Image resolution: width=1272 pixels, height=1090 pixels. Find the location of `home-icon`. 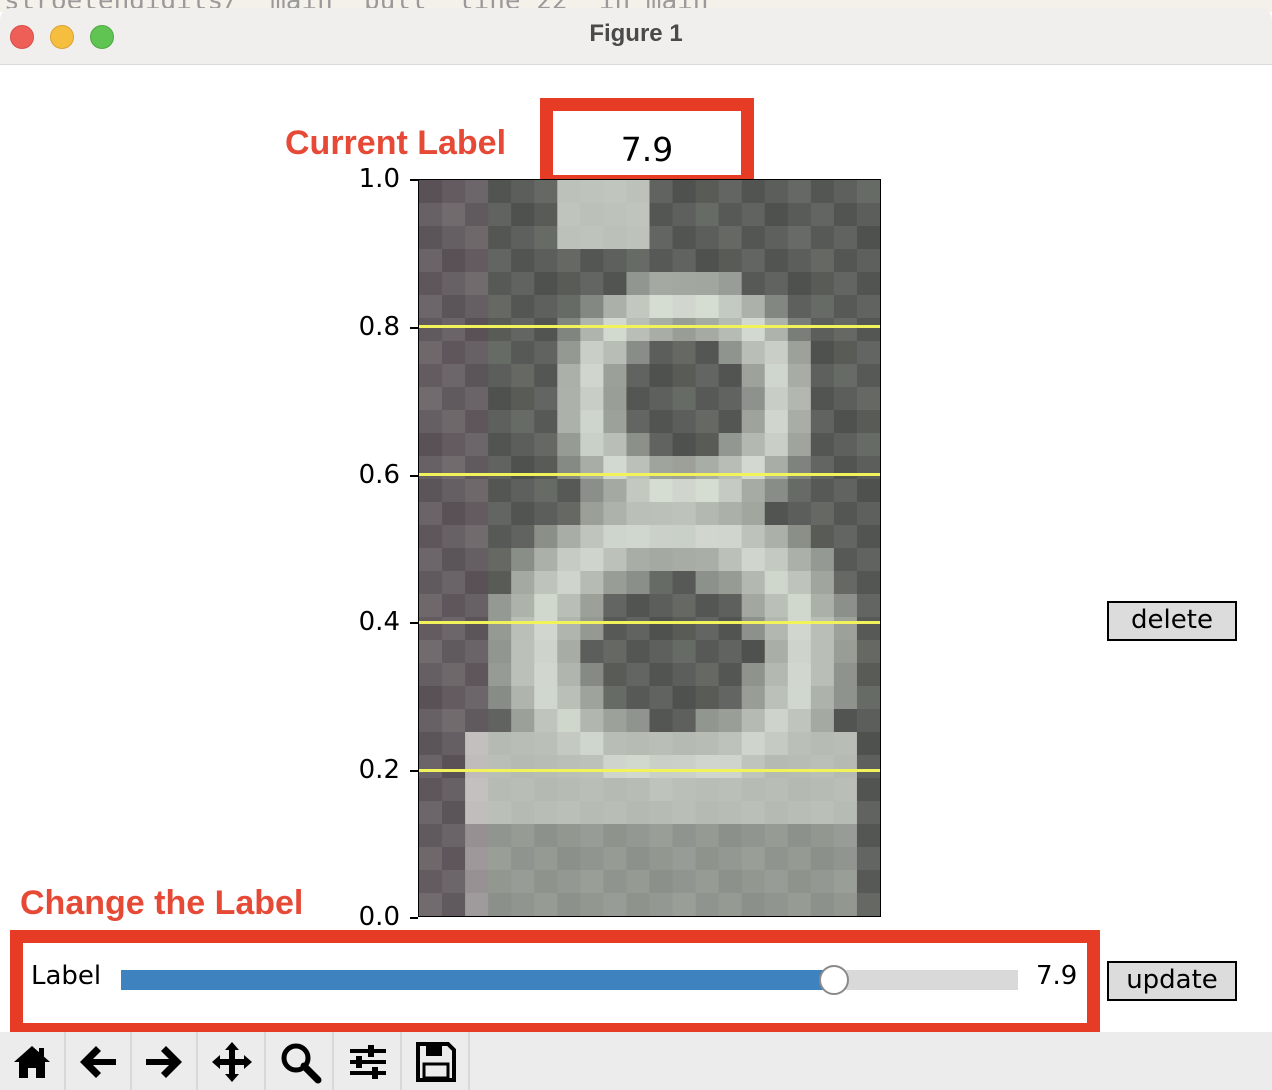

home-icon is located at coordinates (32, 1062).